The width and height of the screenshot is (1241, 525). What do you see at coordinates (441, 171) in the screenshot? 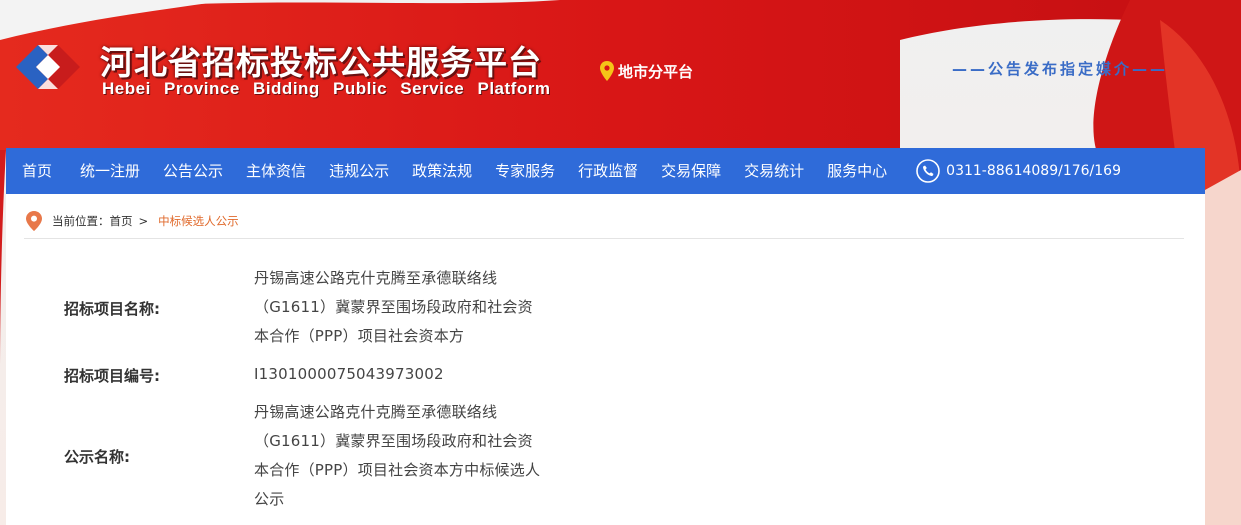
I see `nav-item-policies: 政策法规` at bounding box center [441, 171].